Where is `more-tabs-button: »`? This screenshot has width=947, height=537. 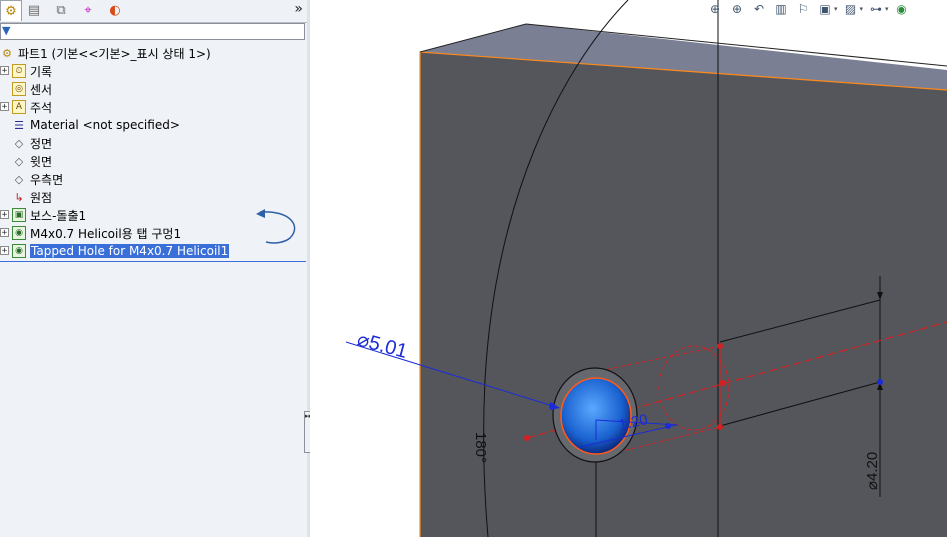 more-tabs-button: » is located at coordinates (298, 9).